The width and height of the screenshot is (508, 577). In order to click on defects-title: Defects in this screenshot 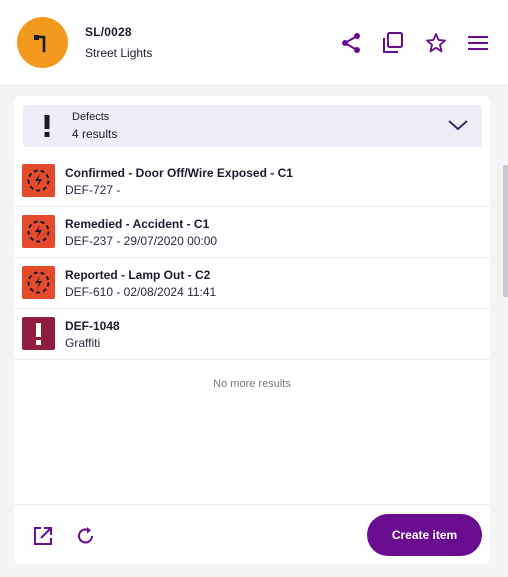, I will do `click(91, 117)`.